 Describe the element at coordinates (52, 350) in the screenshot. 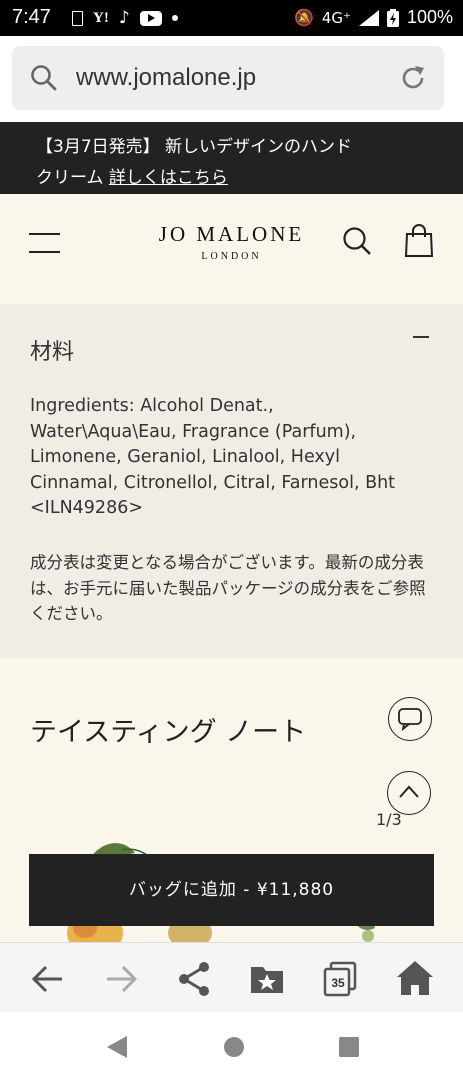

I see `ingredients-heading: 材料` at that location.